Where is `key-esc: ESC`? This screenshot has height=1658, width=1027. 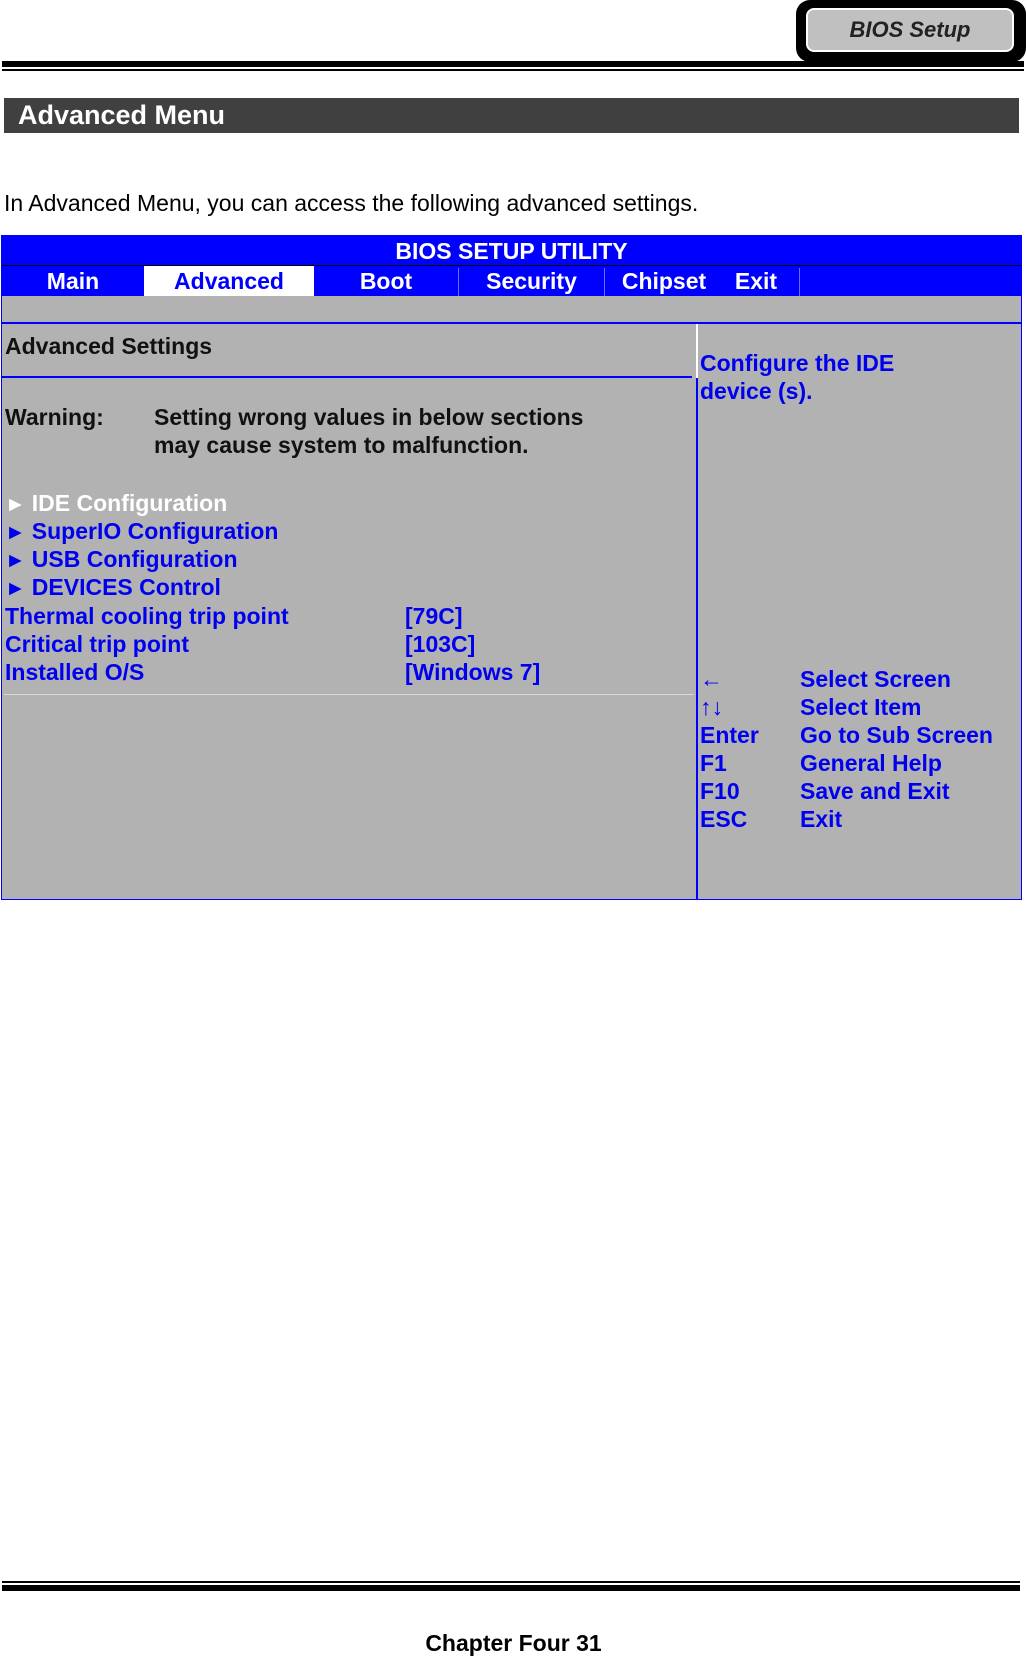
key-esc: ESC is located at coordinates (724, 819).